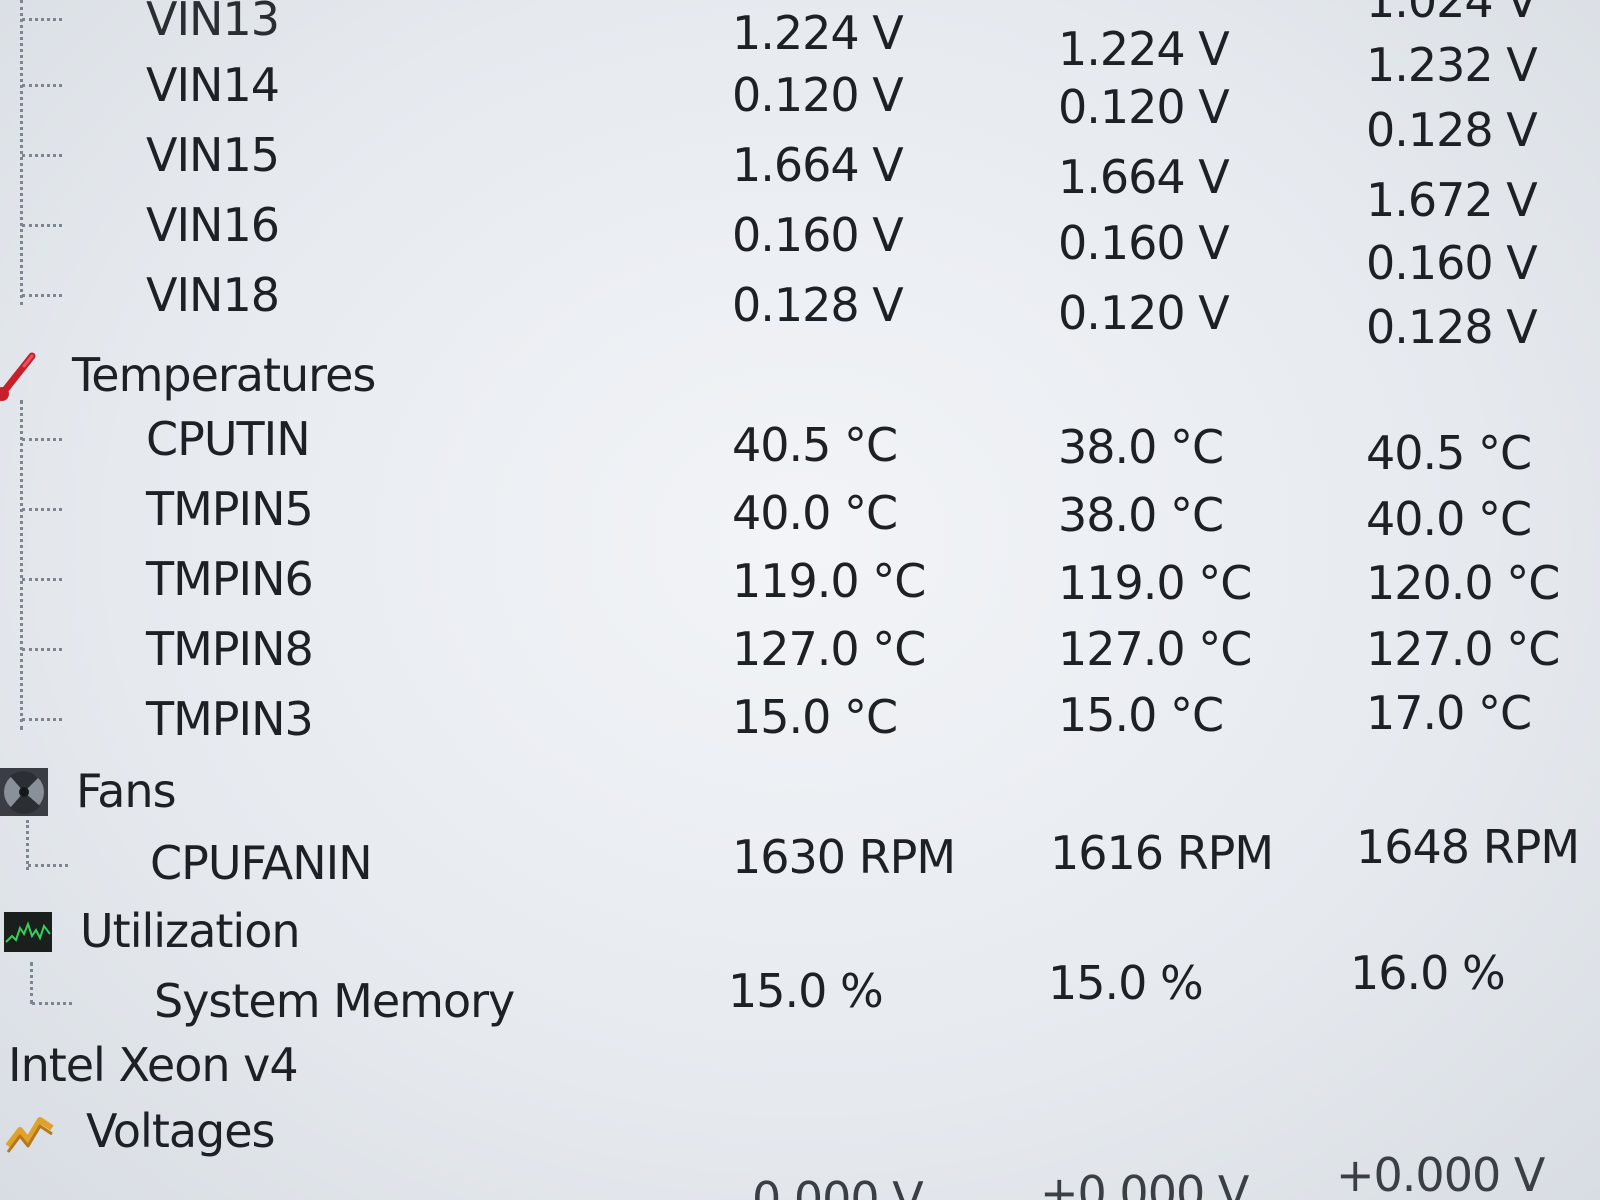 The height and width of the screenshot is (1200, 1600). I want to click on sensor-row-tmpin5: TMPIN5 40.0 °C 38.0 °C 40.0 °C, so click(800, 510).